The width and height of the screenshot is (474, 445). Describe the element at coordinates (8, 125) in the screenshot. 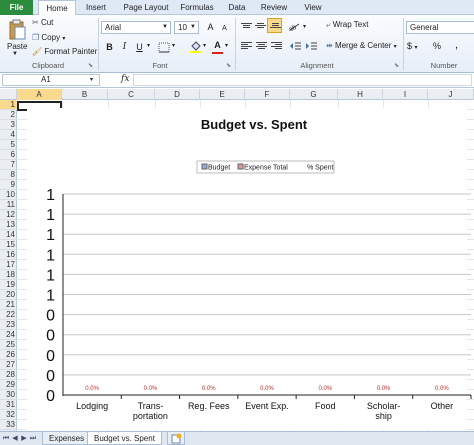

I see `row-header: 3` at that location.